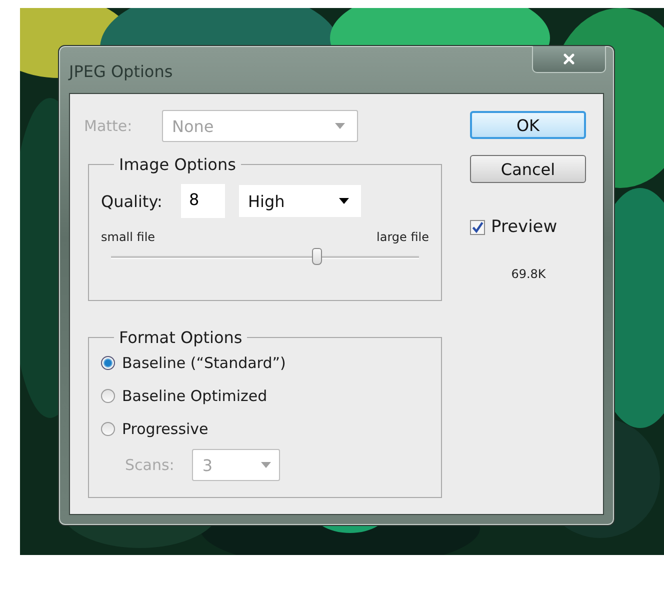 The image size is (664, 590). I want to click on file-size: 69.8K, so click(528, 274).